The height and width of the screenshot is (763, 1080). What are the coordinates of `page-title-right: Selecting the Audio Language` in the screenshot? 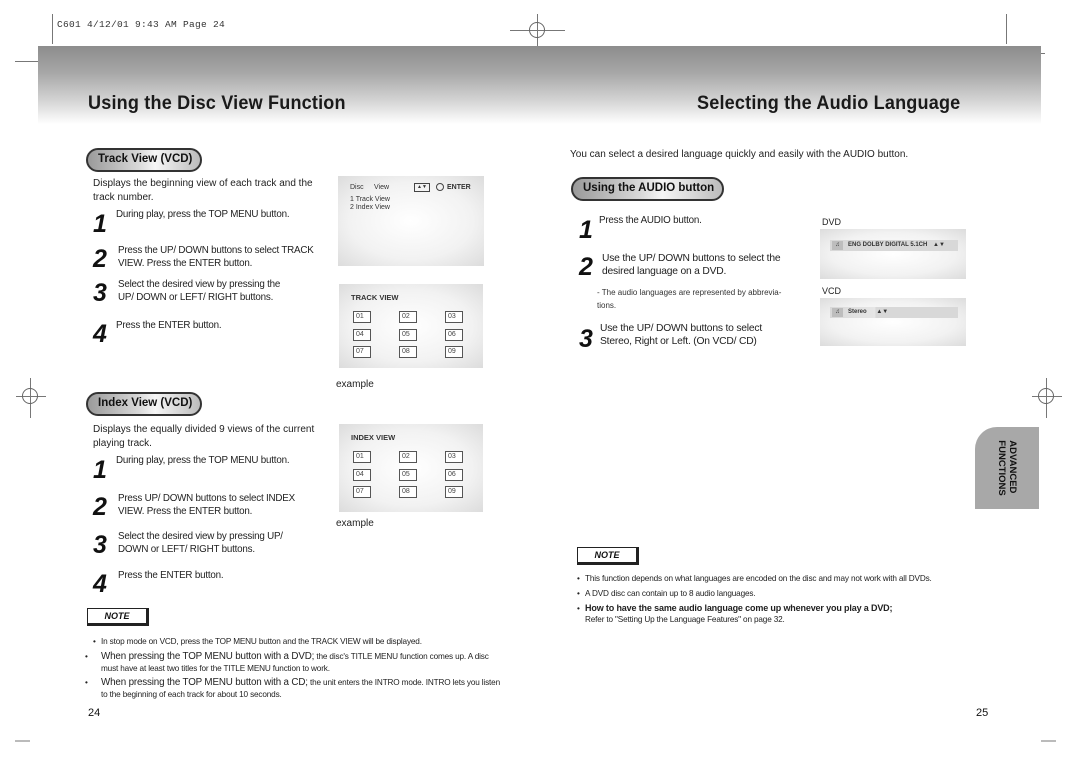 It's located at (829, 103).